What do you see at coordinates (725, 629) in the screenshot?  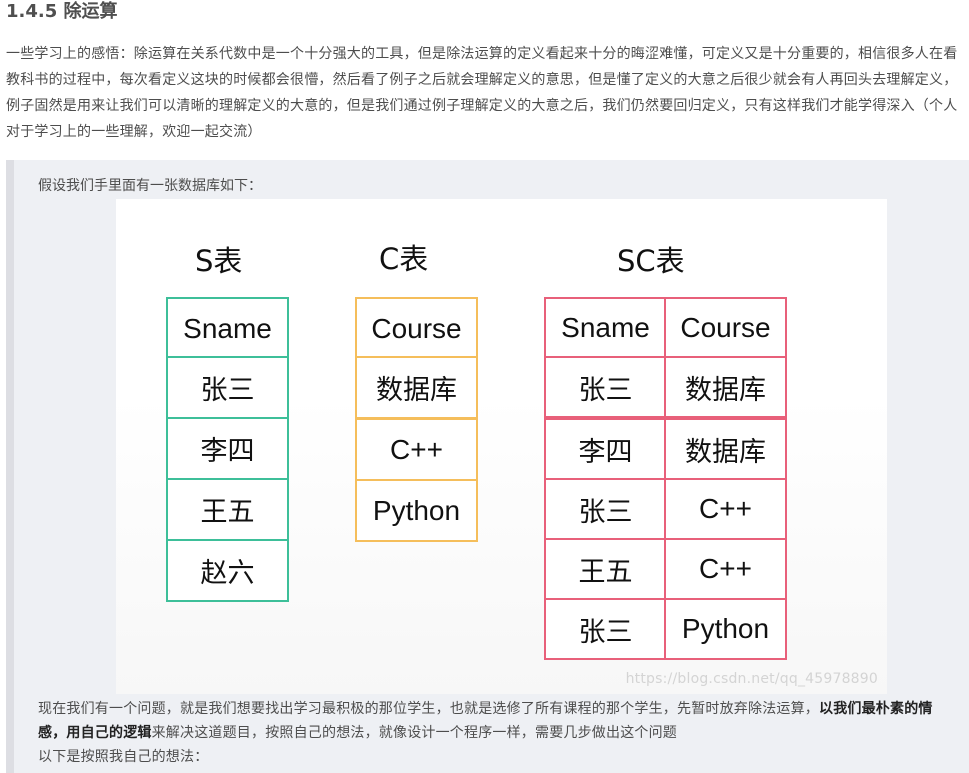 I see `SC-table-cell: Python` at bounding box center [725, 629].